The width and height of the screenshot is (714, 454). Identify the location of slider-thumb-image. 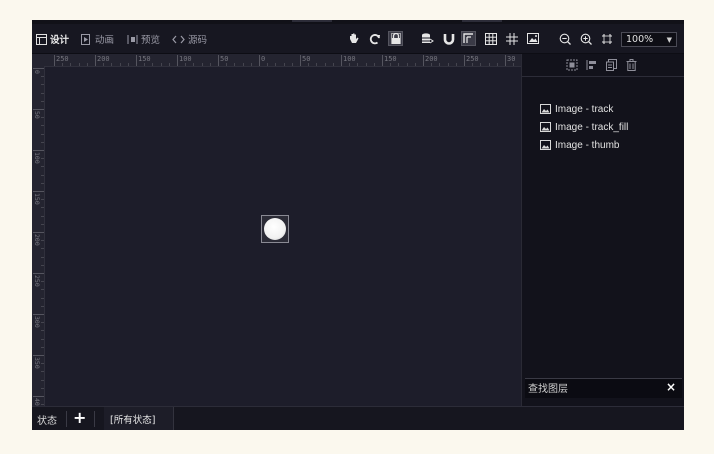
(275, 229).